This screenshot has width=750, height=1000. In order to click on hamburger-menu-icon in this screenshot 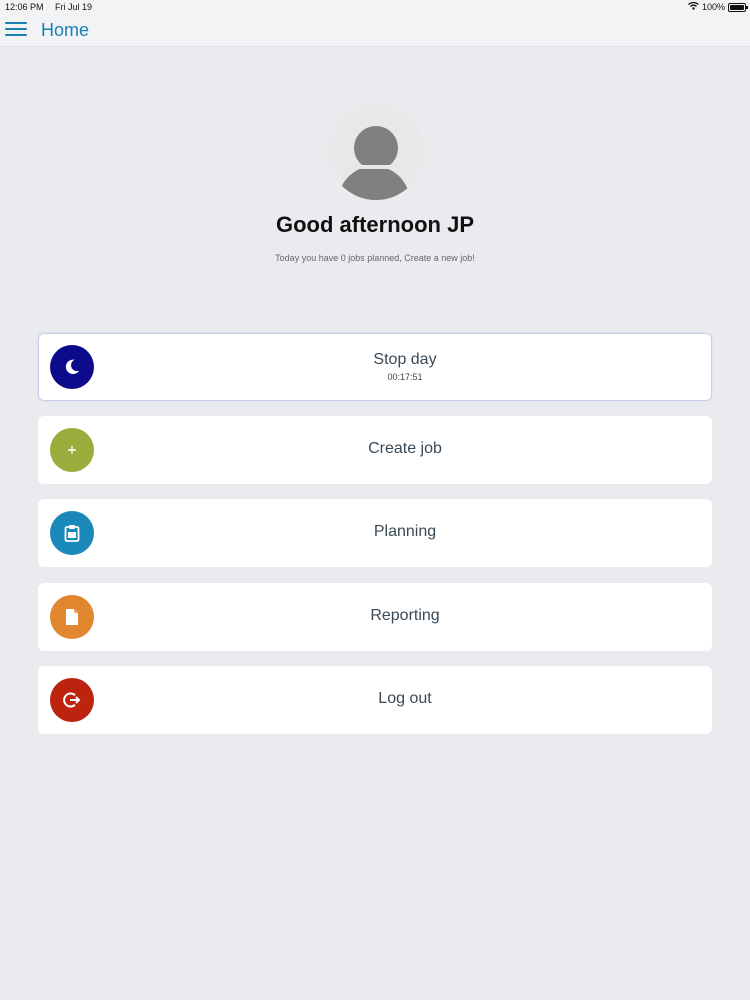, I will do `click(16, 30)`.